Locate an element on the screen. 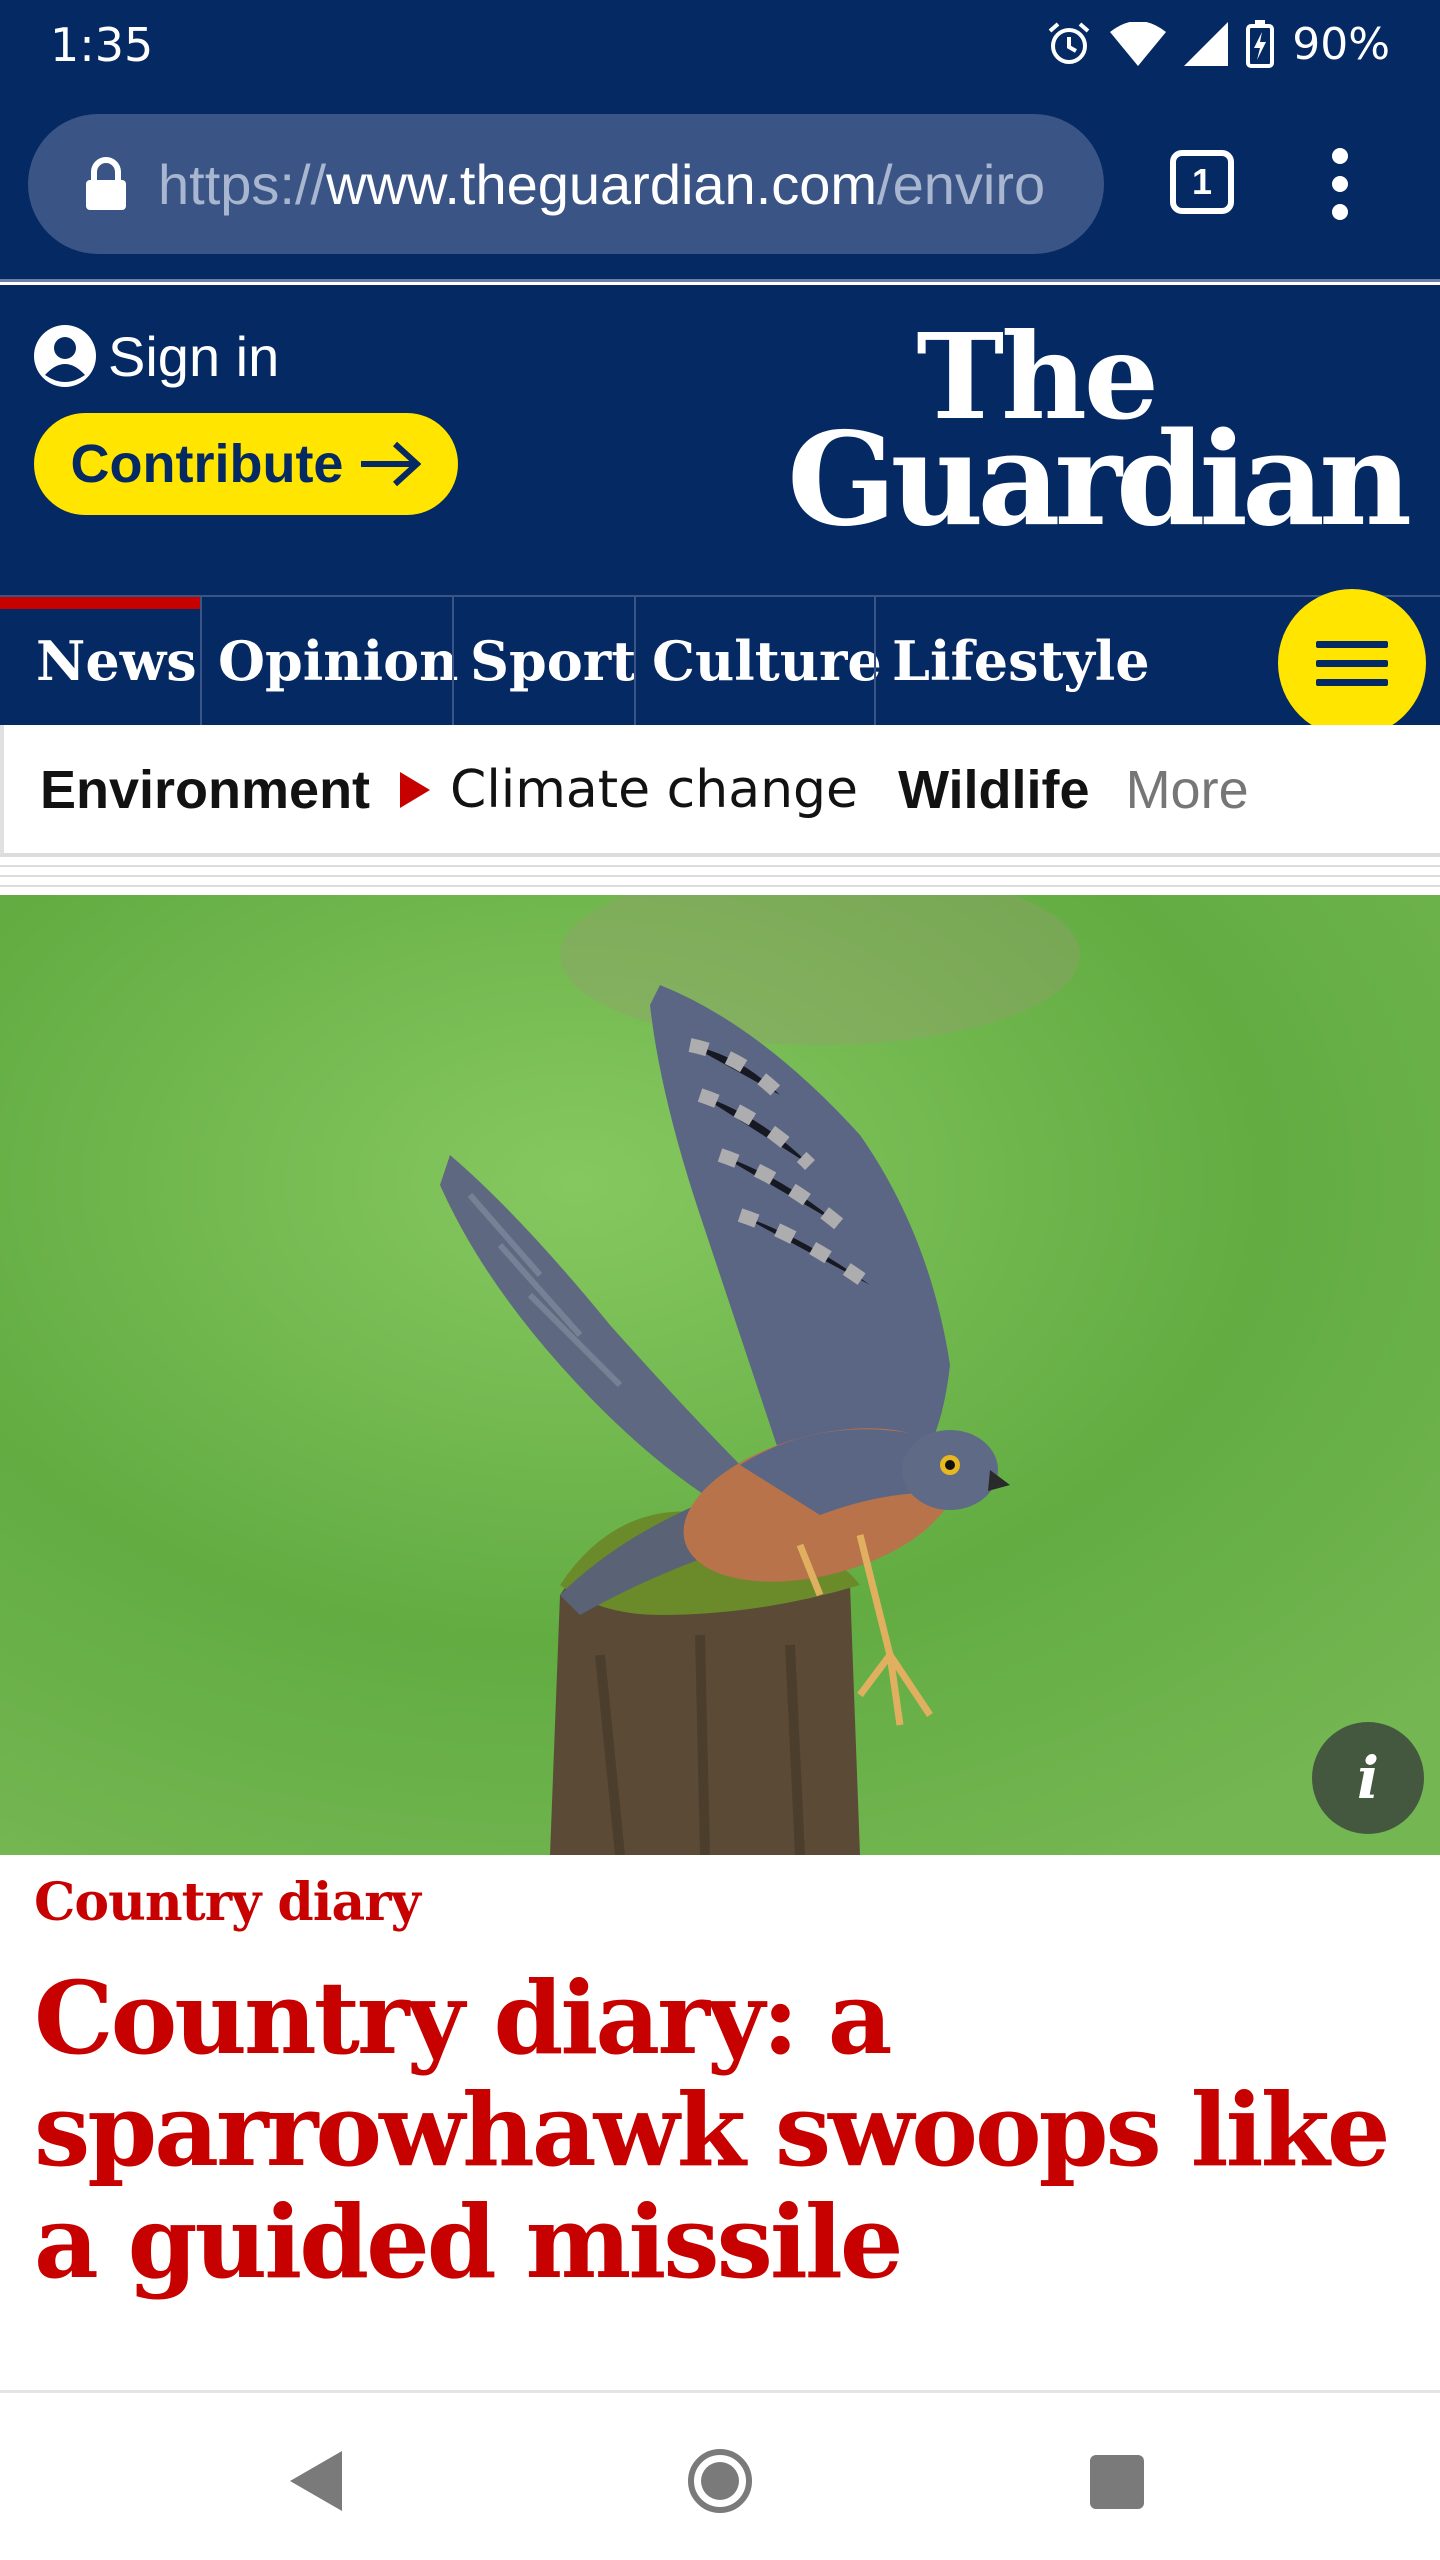 This screenshot has width=1440, height=2560. home-icon is located at coordinates (720, 2481).